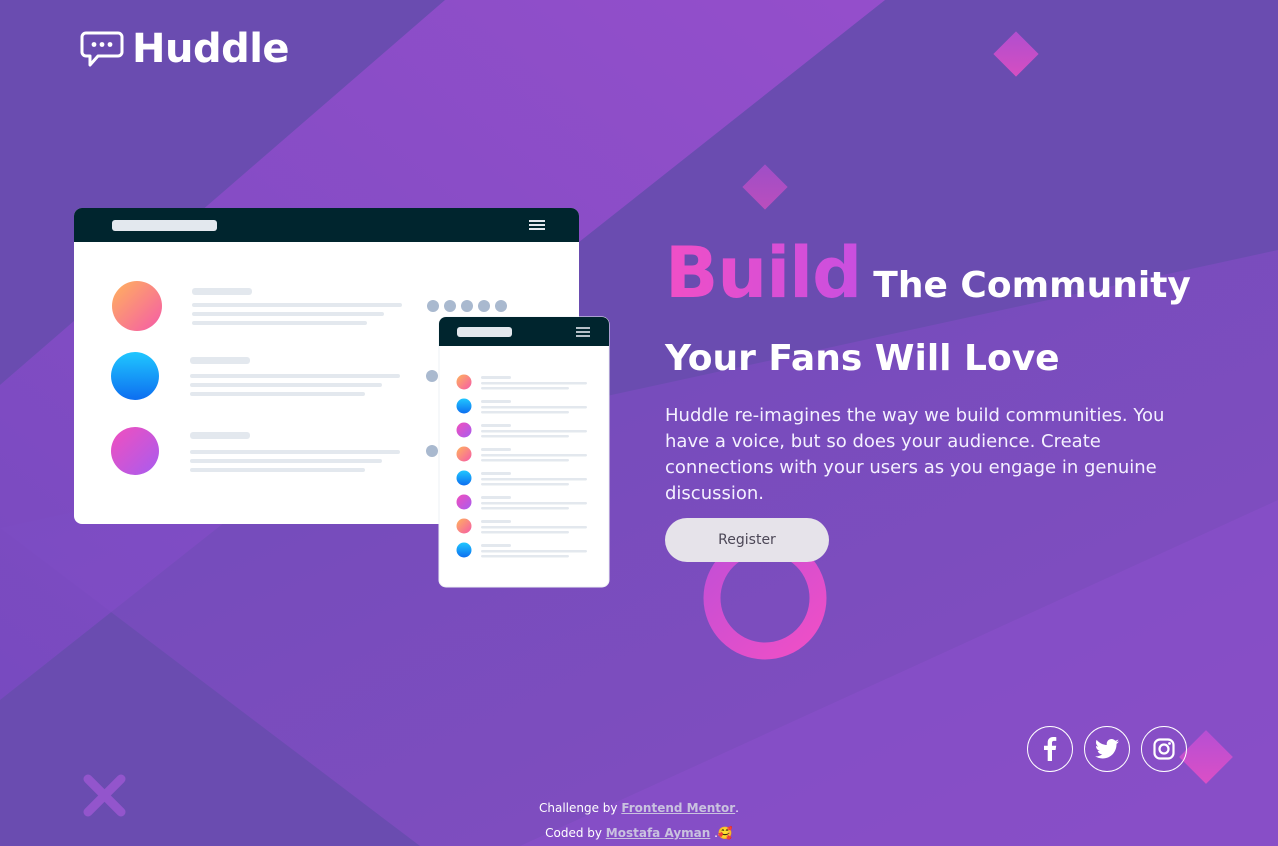 Image resolution: width=1278 pixels, height=846 pixels. I want to click on frontend-mentor-link: Frontend Mentor, so click(678, 808).